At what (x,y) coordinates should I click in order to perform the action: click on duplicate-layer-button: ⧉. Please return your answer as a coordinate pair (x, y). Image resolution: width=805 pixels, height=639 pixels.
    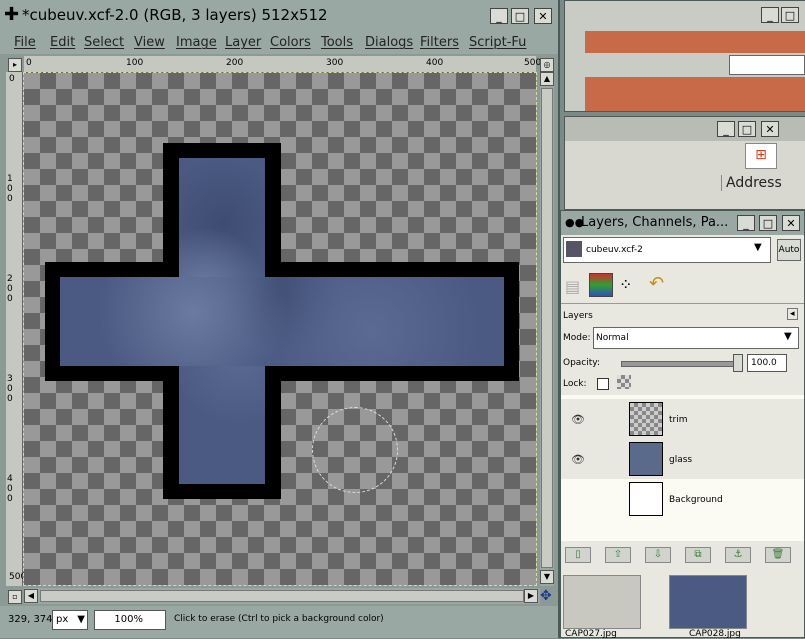
    Looking at the image, I should click on (698, 555).